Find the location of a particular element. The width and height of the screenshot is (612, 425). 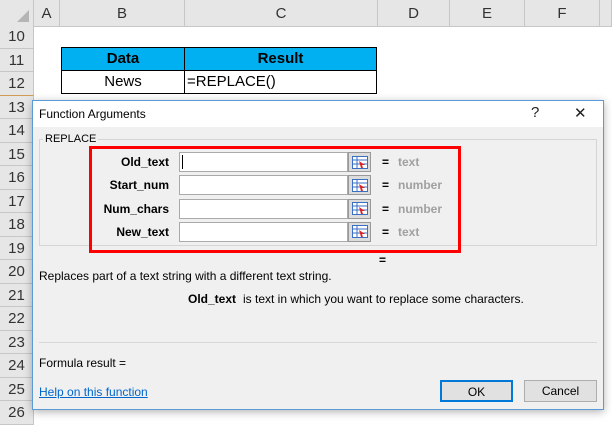

arg-row-old_text: Old_text = text is located at coordinates (269, 163).